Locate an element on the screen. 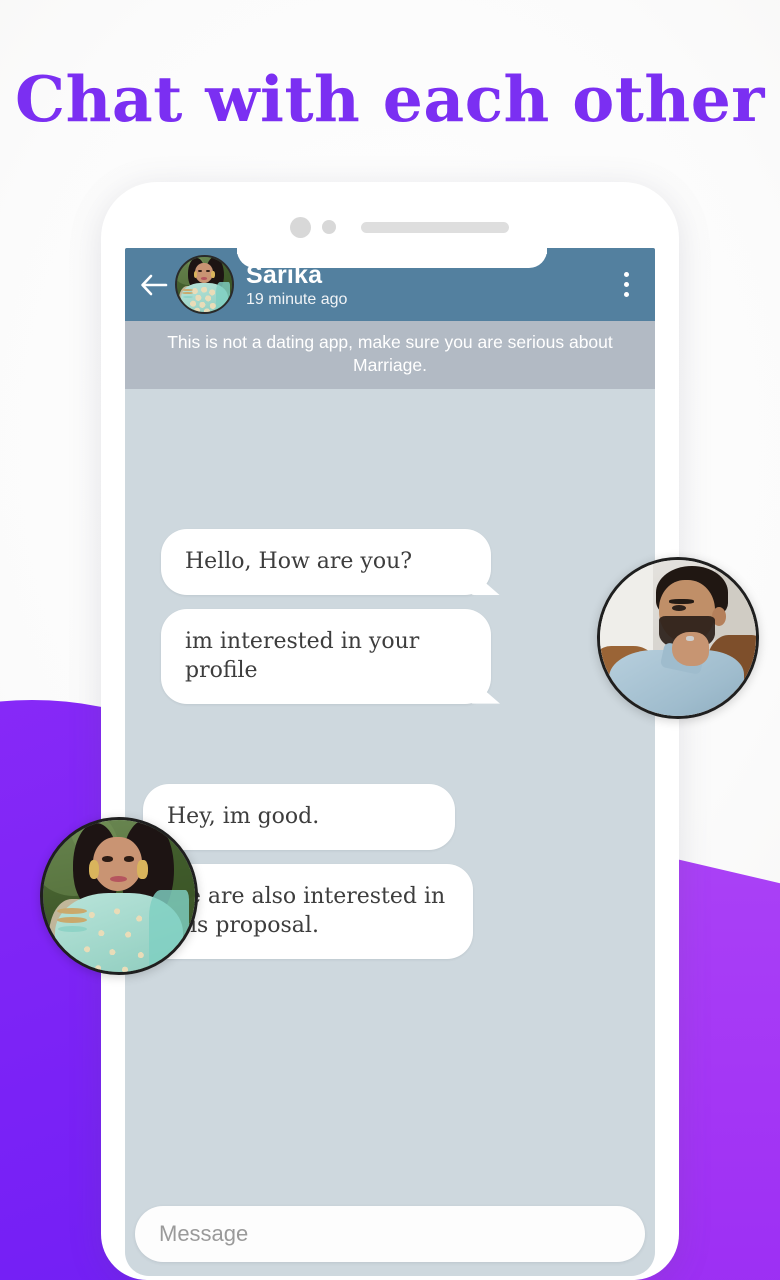 This screenshot has height=1280, width=780. message-composer: Message is located at coordinates (390, 1241).